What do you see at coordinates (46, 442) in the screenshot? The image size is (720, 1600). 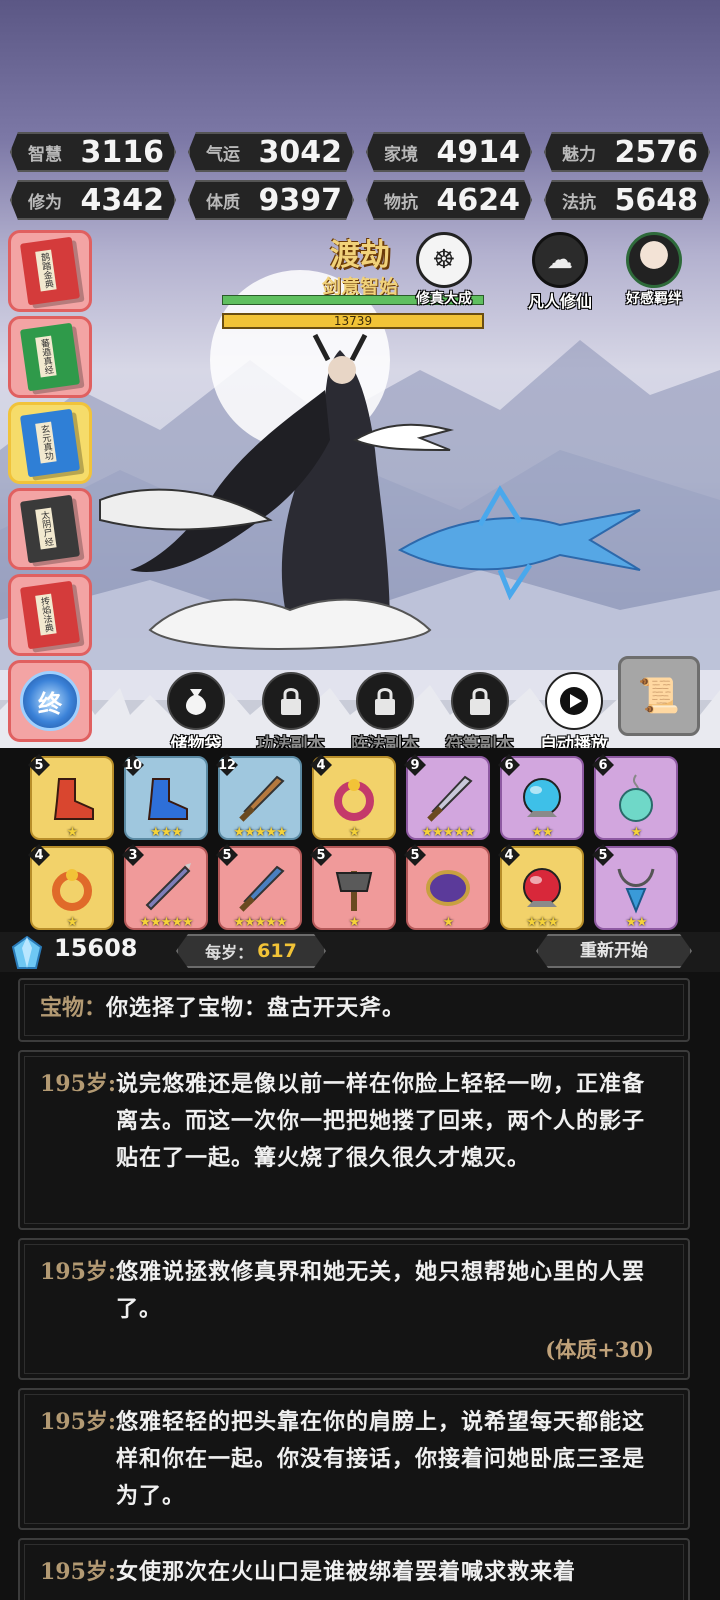 I see `book-title: 玄元真功` at bounding box center [46, 442].